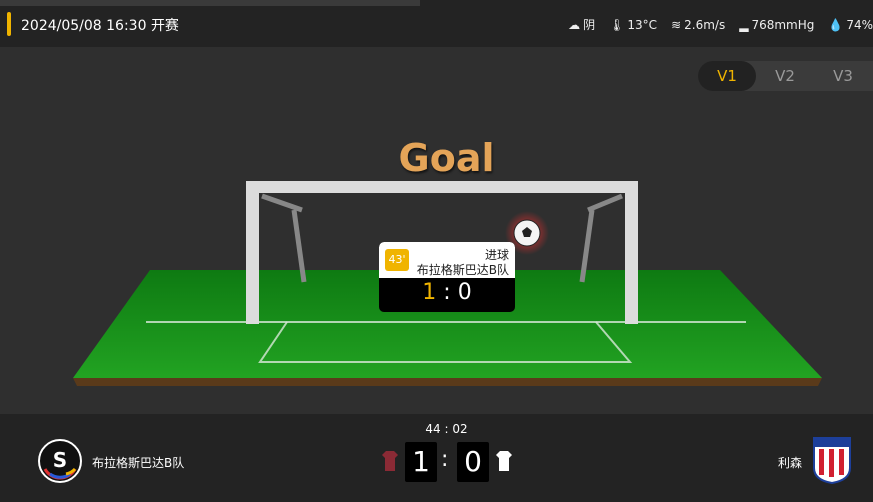 The height and width of the screenshot is (502, 873). Describe the element at coordinates (504, 461) in the screenshot. I see `away-shirt-icon` at that location.